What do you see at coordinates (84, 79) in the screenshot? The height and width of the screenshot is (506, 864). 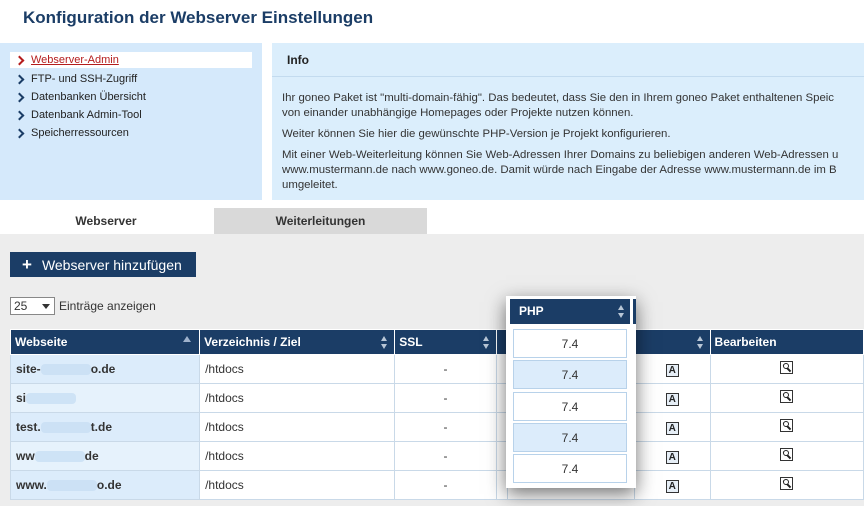 I see `nav-label: FTP- und SSH-Zugriff` at bounding box center [84, 79].